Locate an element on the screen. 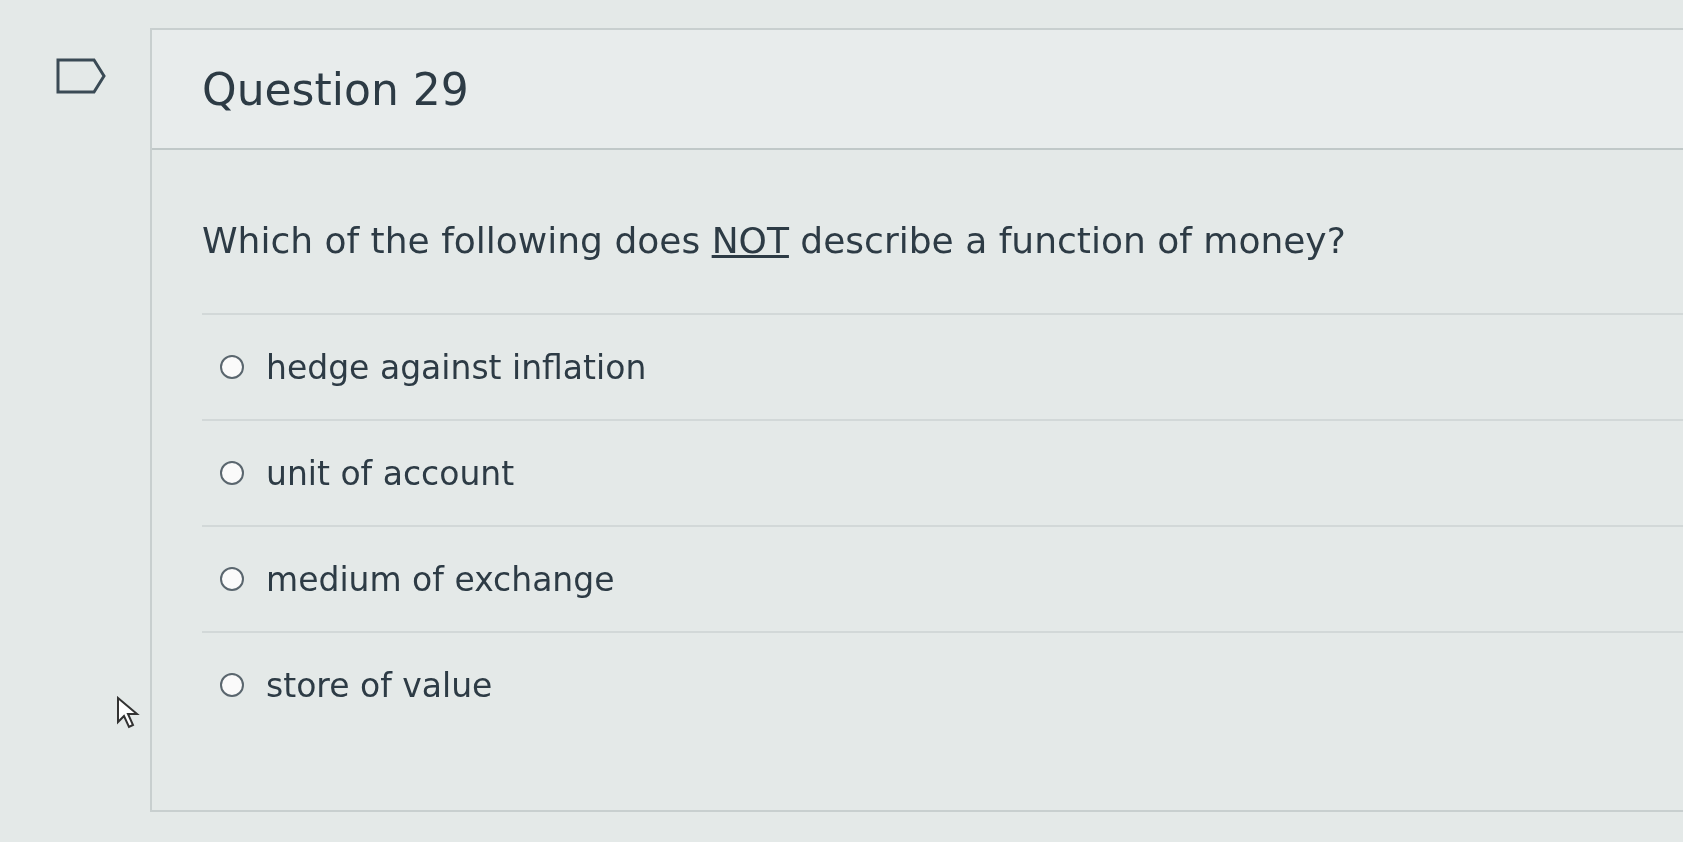 Image resolution: width=1683 pixels, height=842 pixels. answer-option: store of value is located at coordinates (379, 685).